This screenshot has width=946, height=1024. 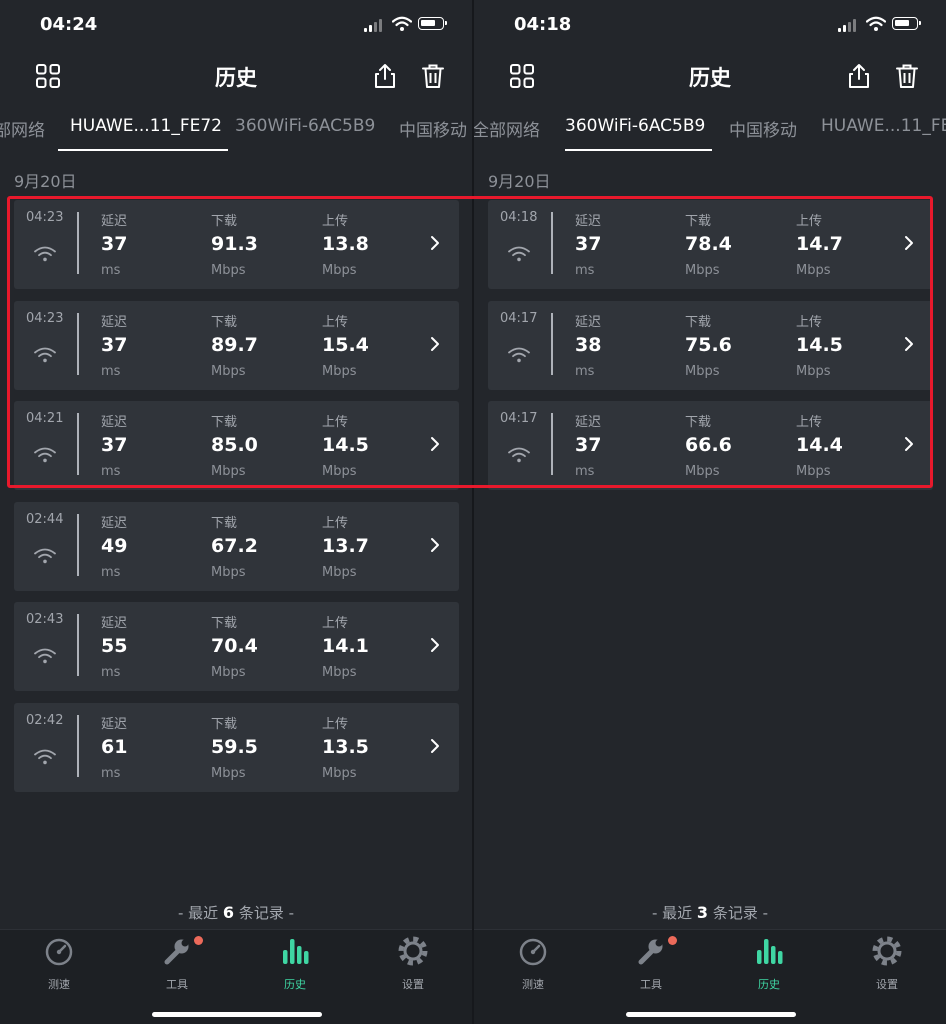 I want to click on gear-icon, so click(x=887, y=951).